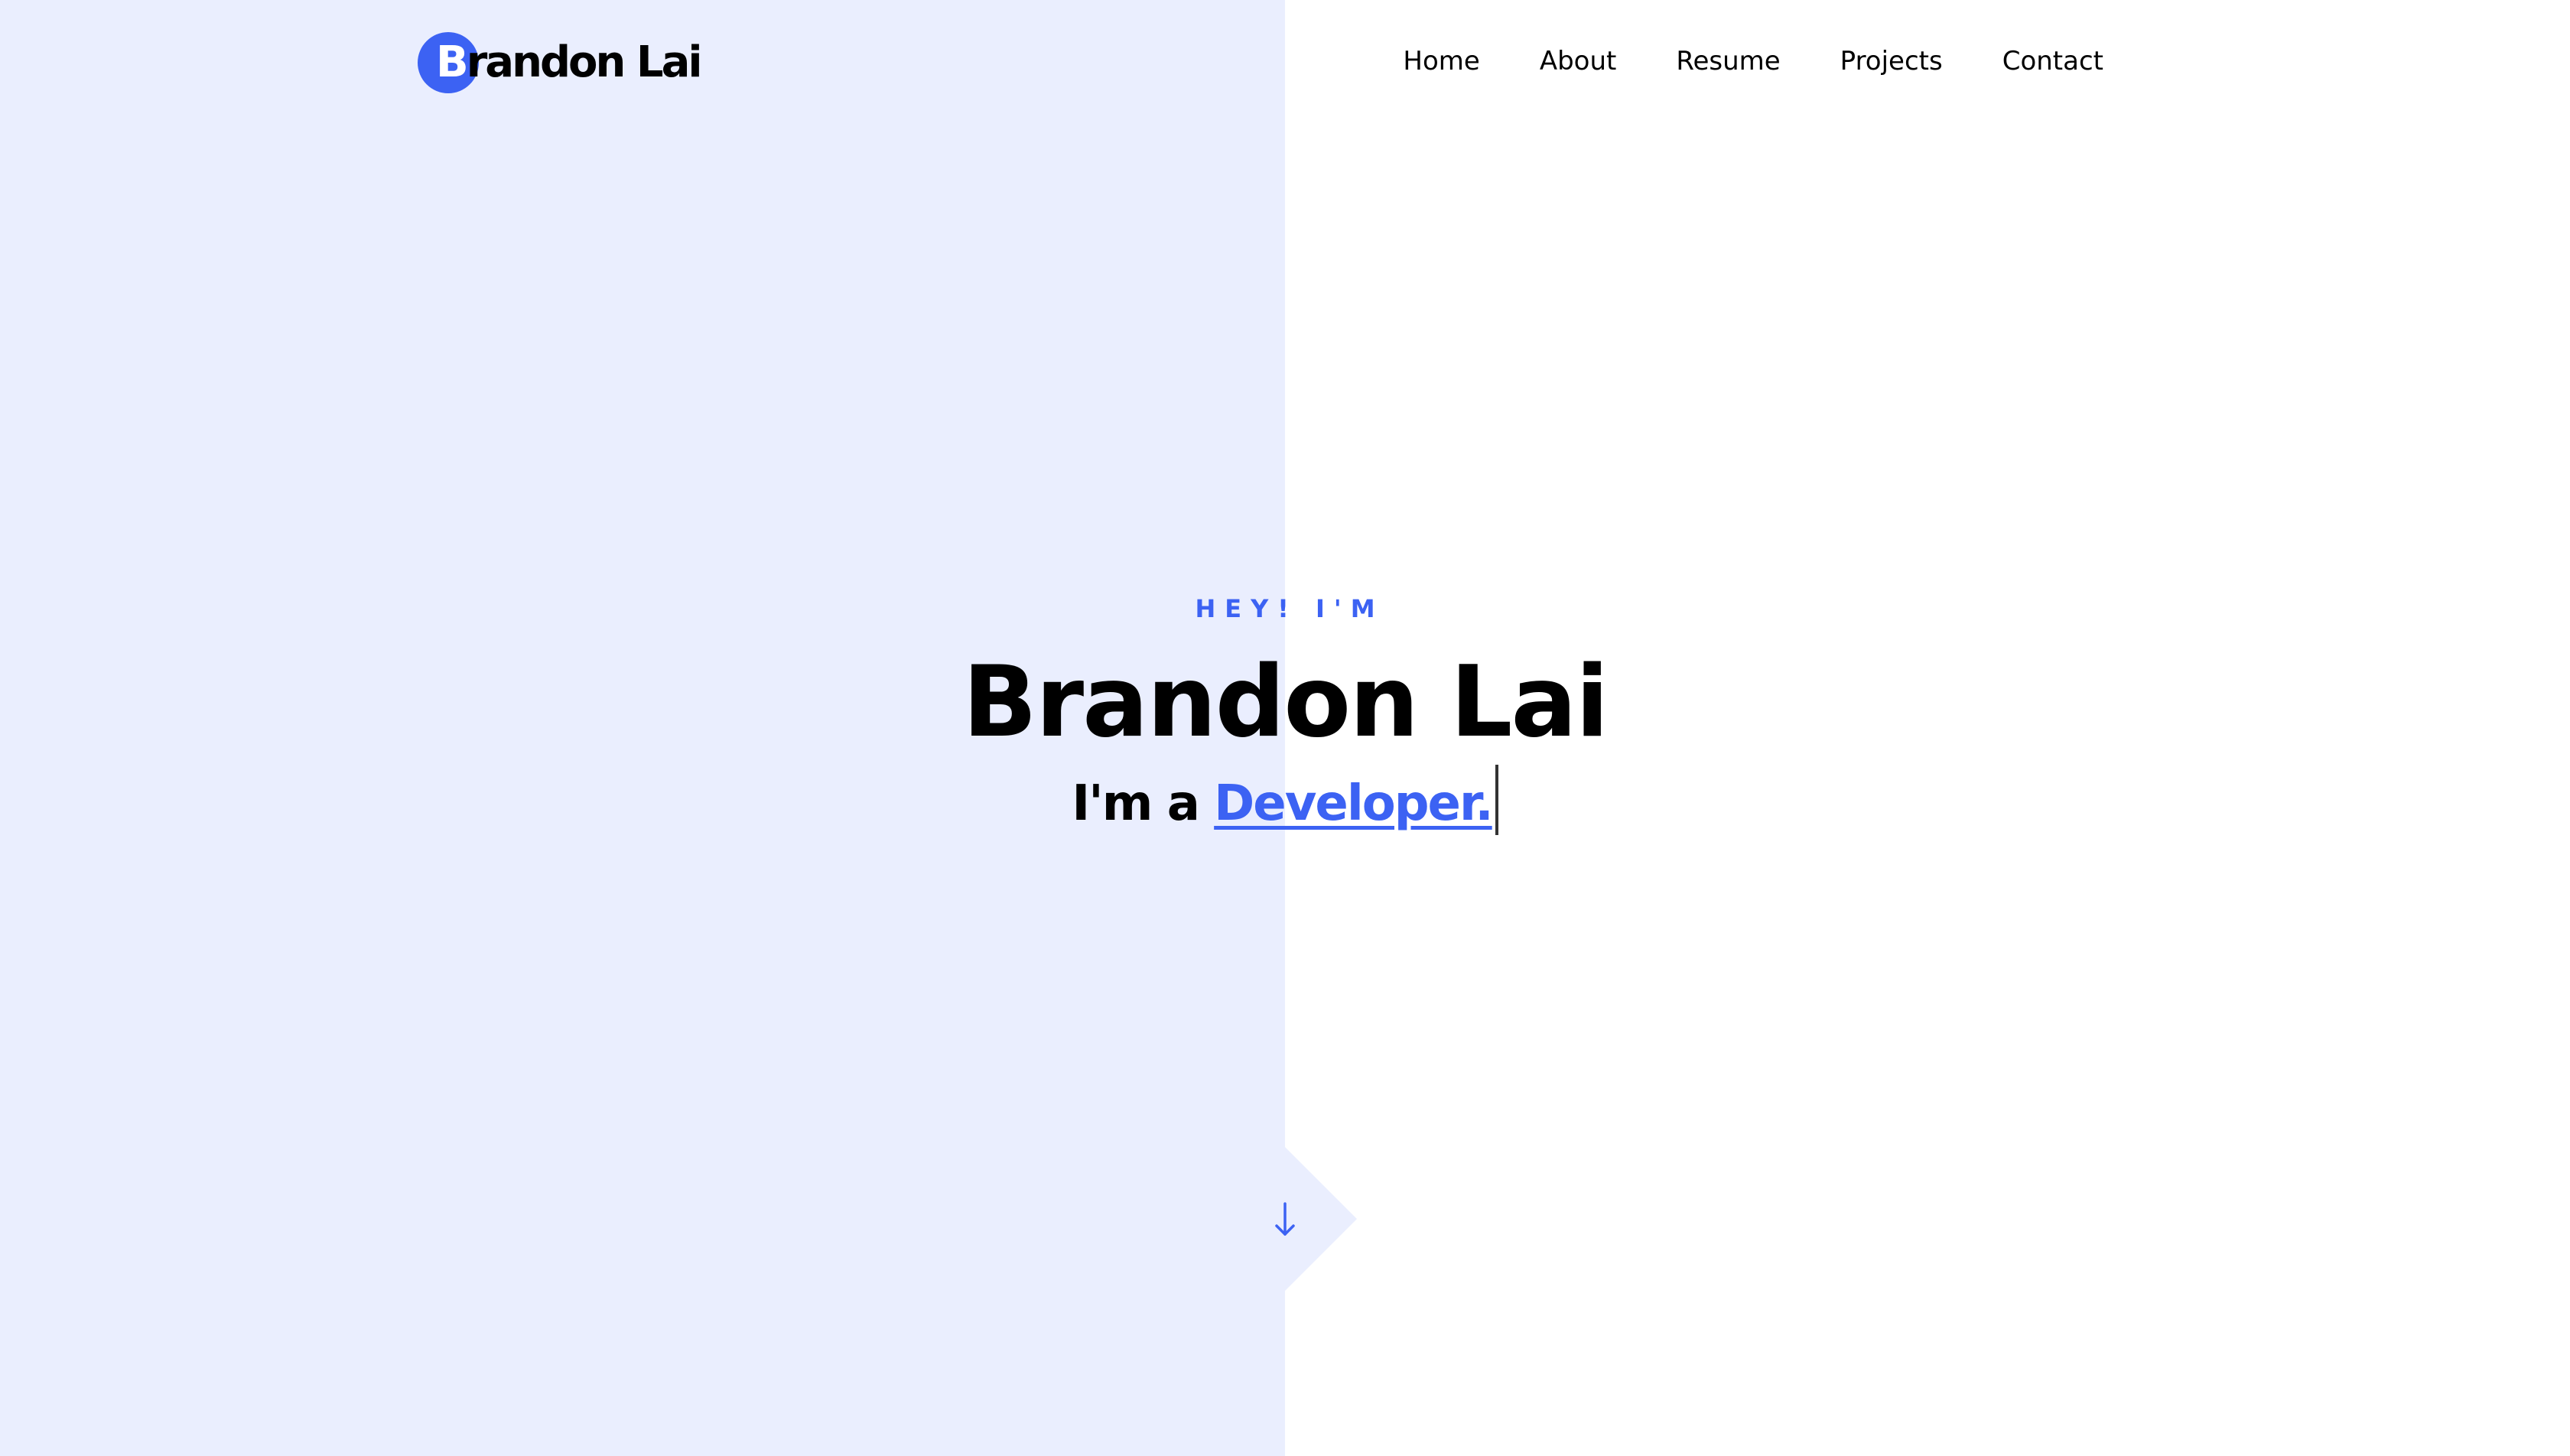  I want to click on tagline-prefix: I'm a, so click(1136, 803).